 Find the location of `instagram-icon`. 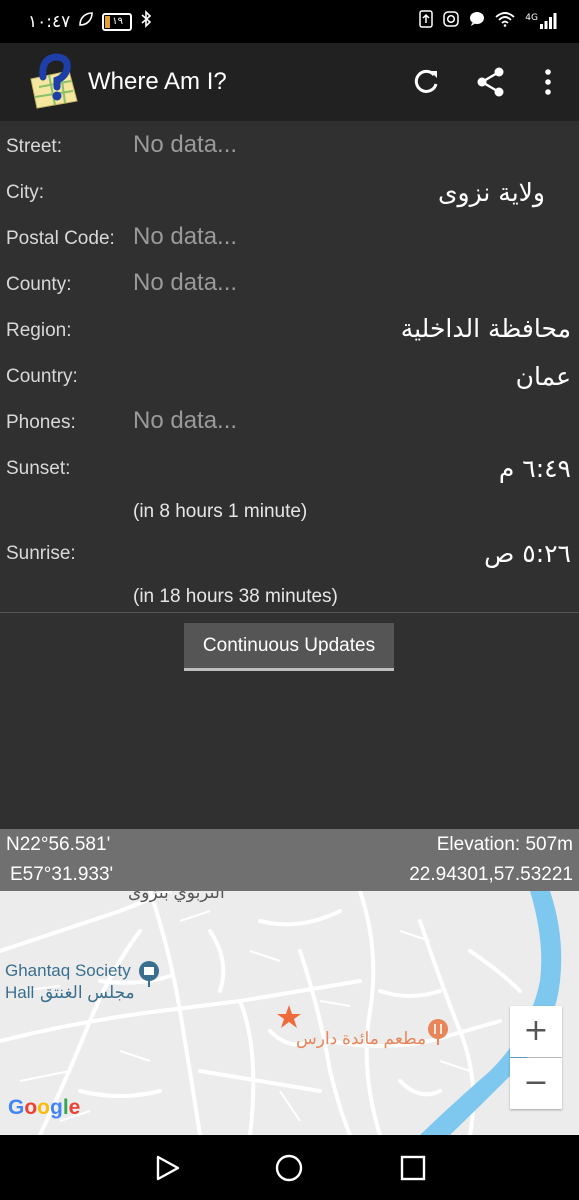

instagram-icon is located at coordinates (451, 21).